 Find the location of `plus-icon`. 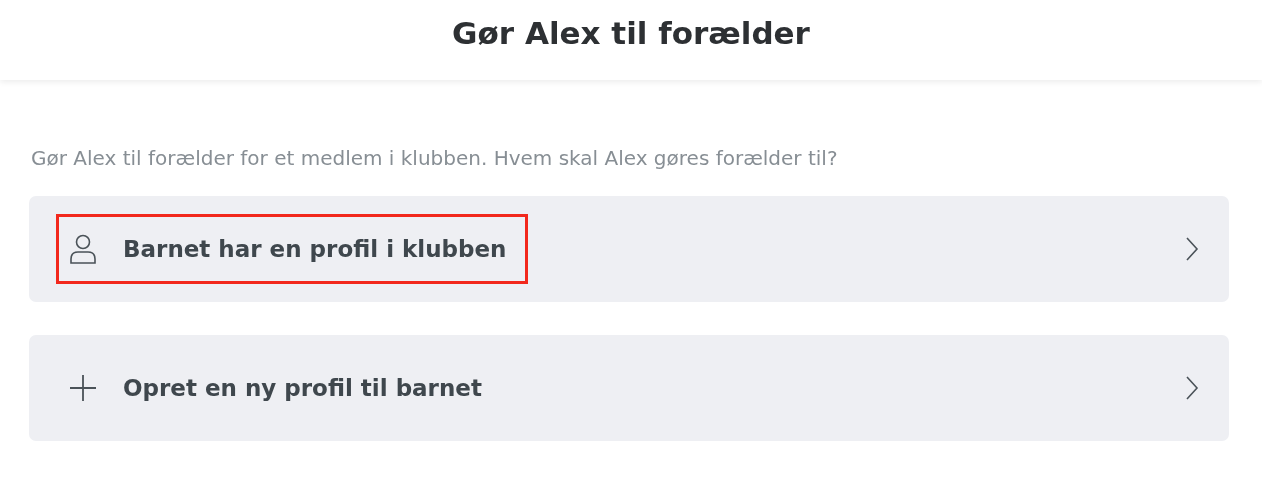

plus-icon is located at coordinates (83, 388).